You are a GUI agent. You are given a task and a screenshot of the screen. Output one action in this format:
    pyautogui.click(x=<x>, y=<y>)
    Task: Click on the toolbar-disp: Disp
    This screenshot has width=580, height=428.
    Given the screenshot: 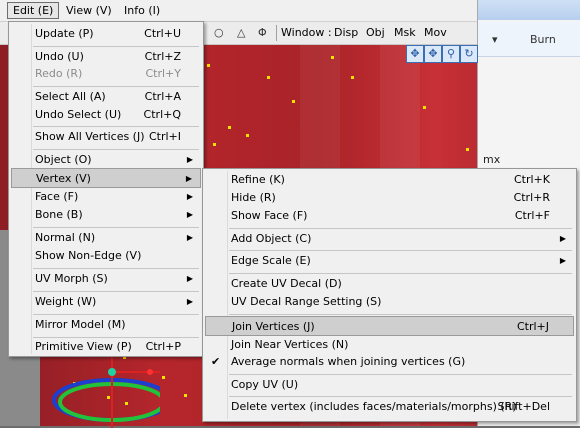 What is the action you would take?
    pyautogui.click(x=346, y=32)
    